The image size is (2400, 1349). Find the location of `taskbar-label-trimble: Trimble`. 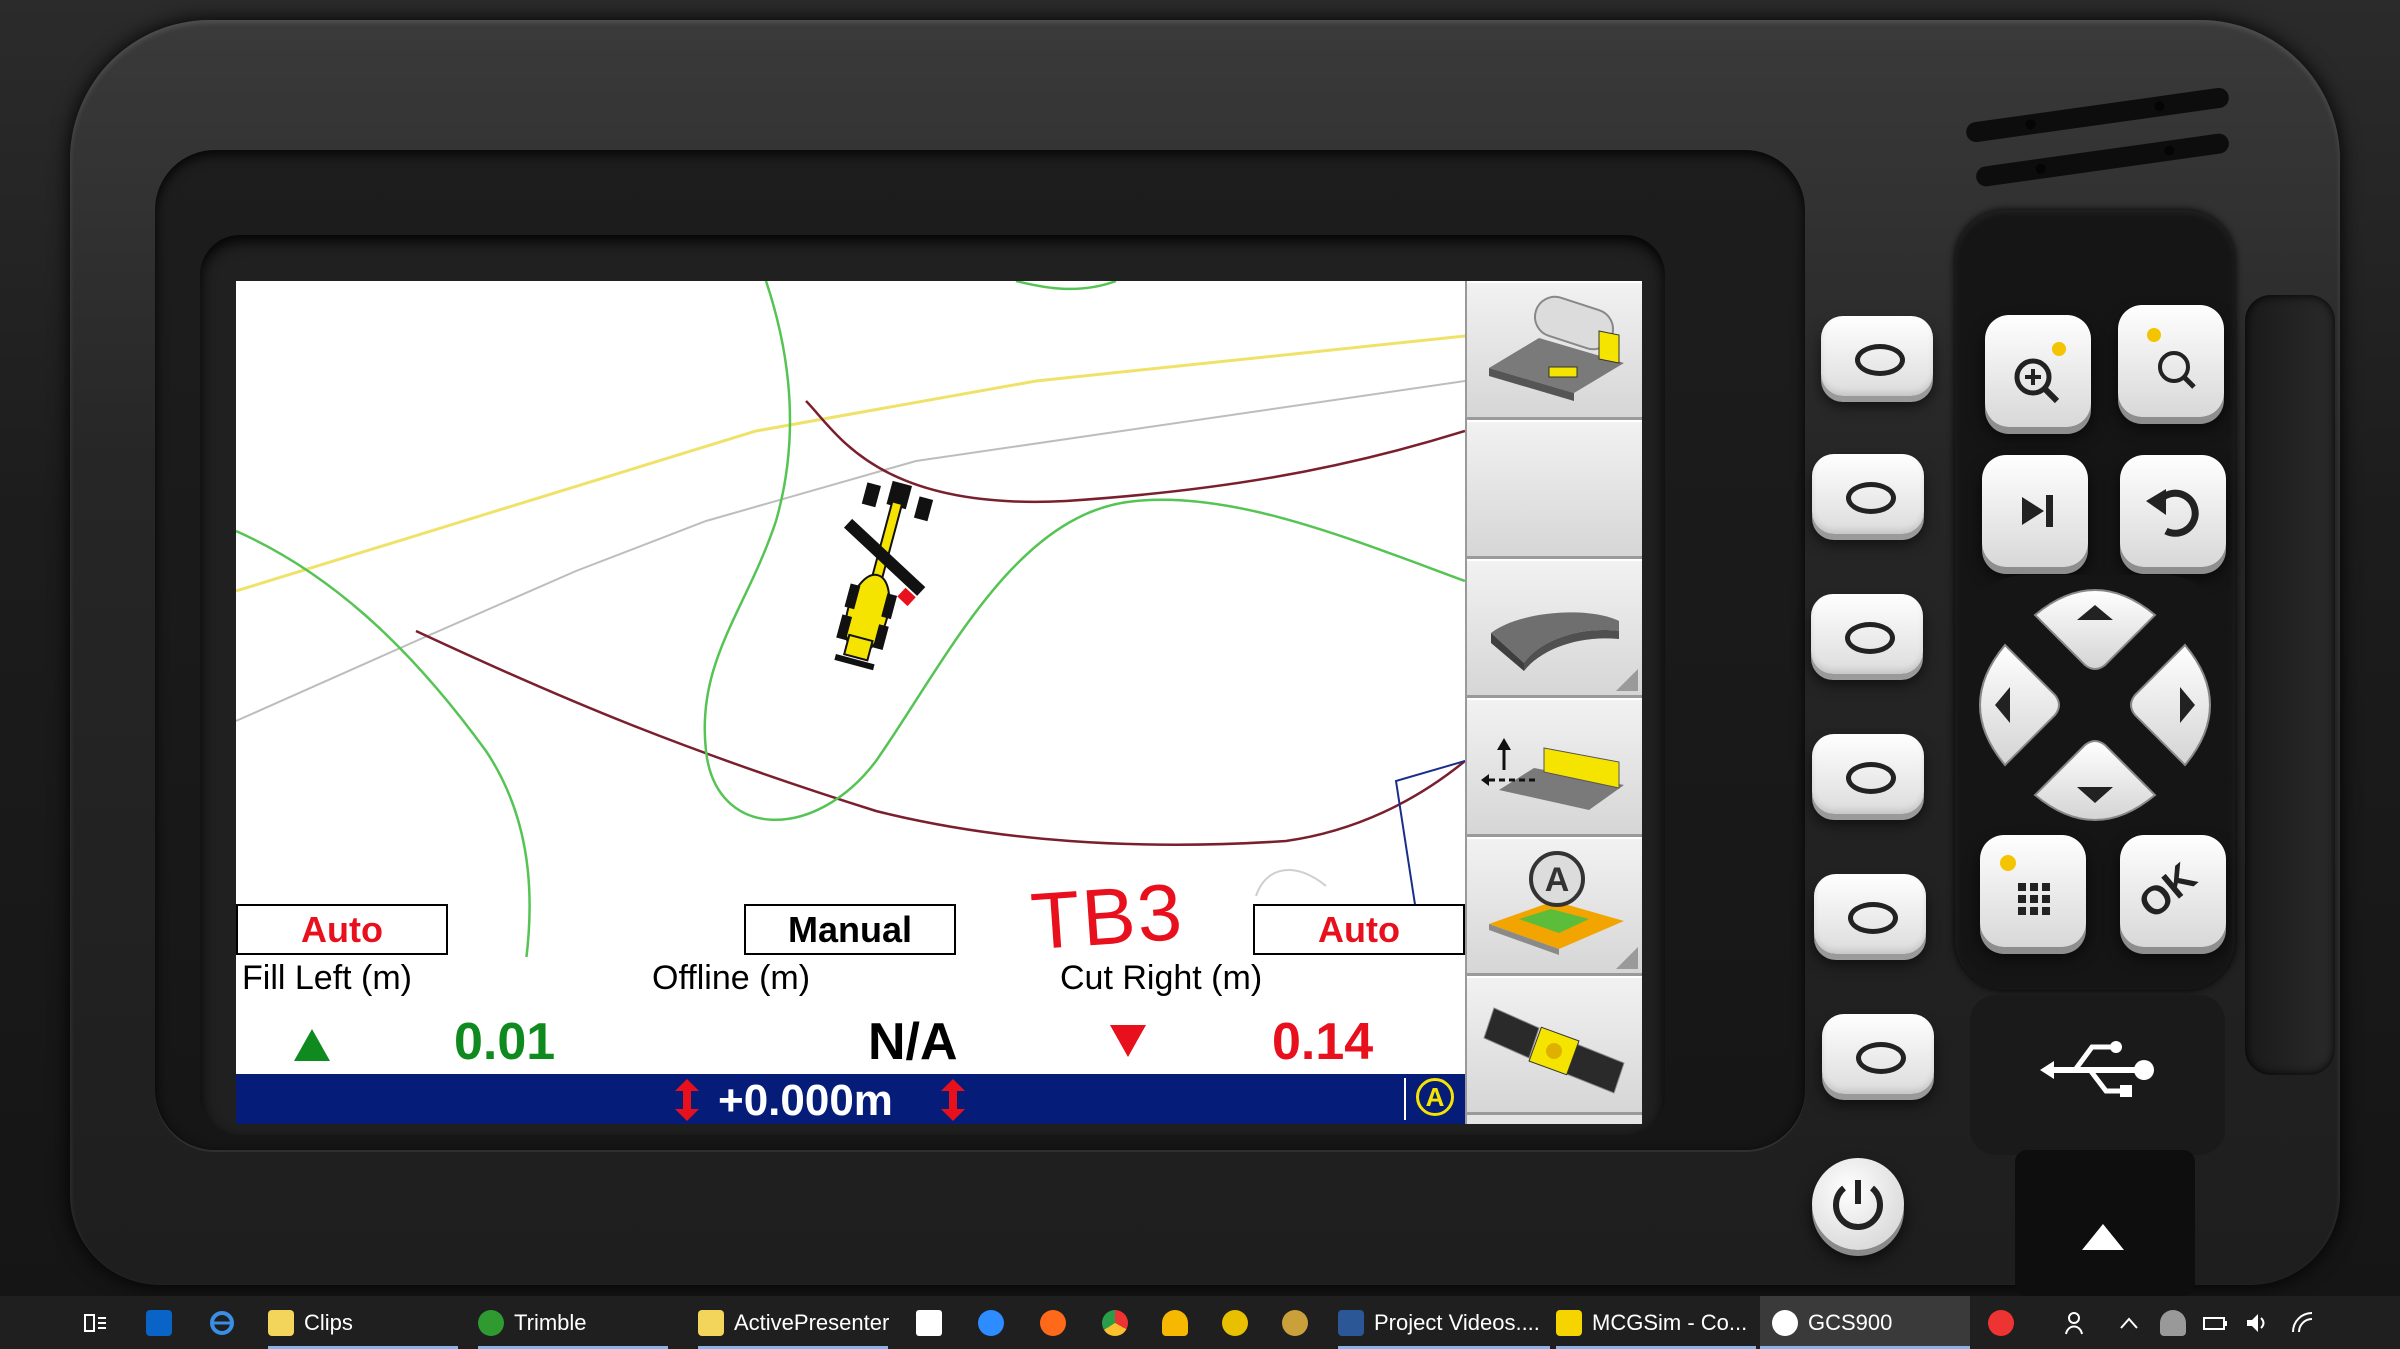

taskbar-label-trimble: Trimble is located at coordinates (550, 1322).